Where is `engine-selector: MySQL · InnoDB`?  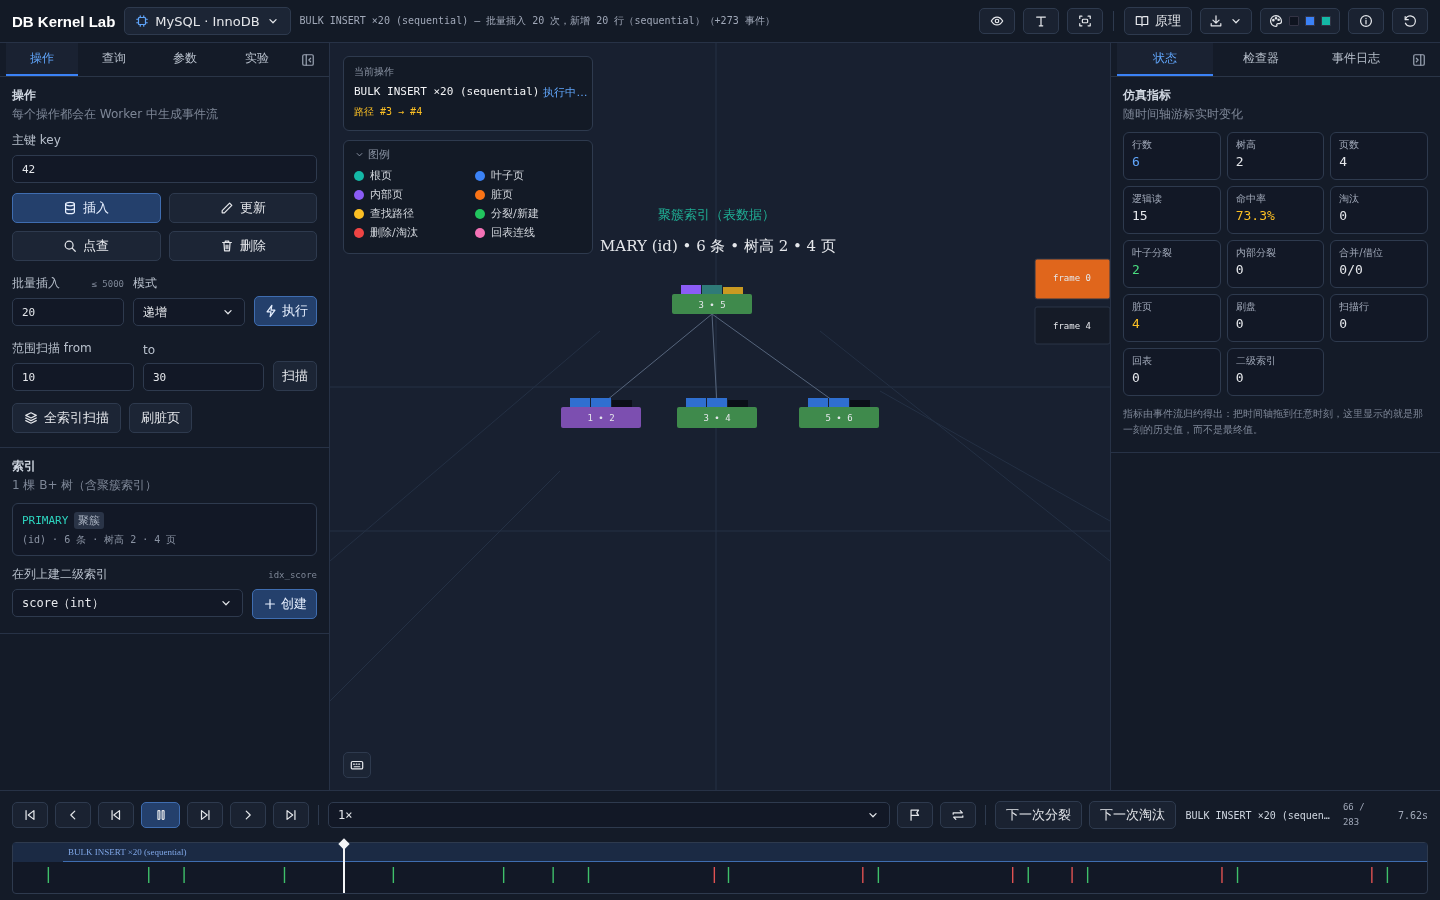 engine-selector: MySQL · InnoDB is located at coordinates (207, 21).